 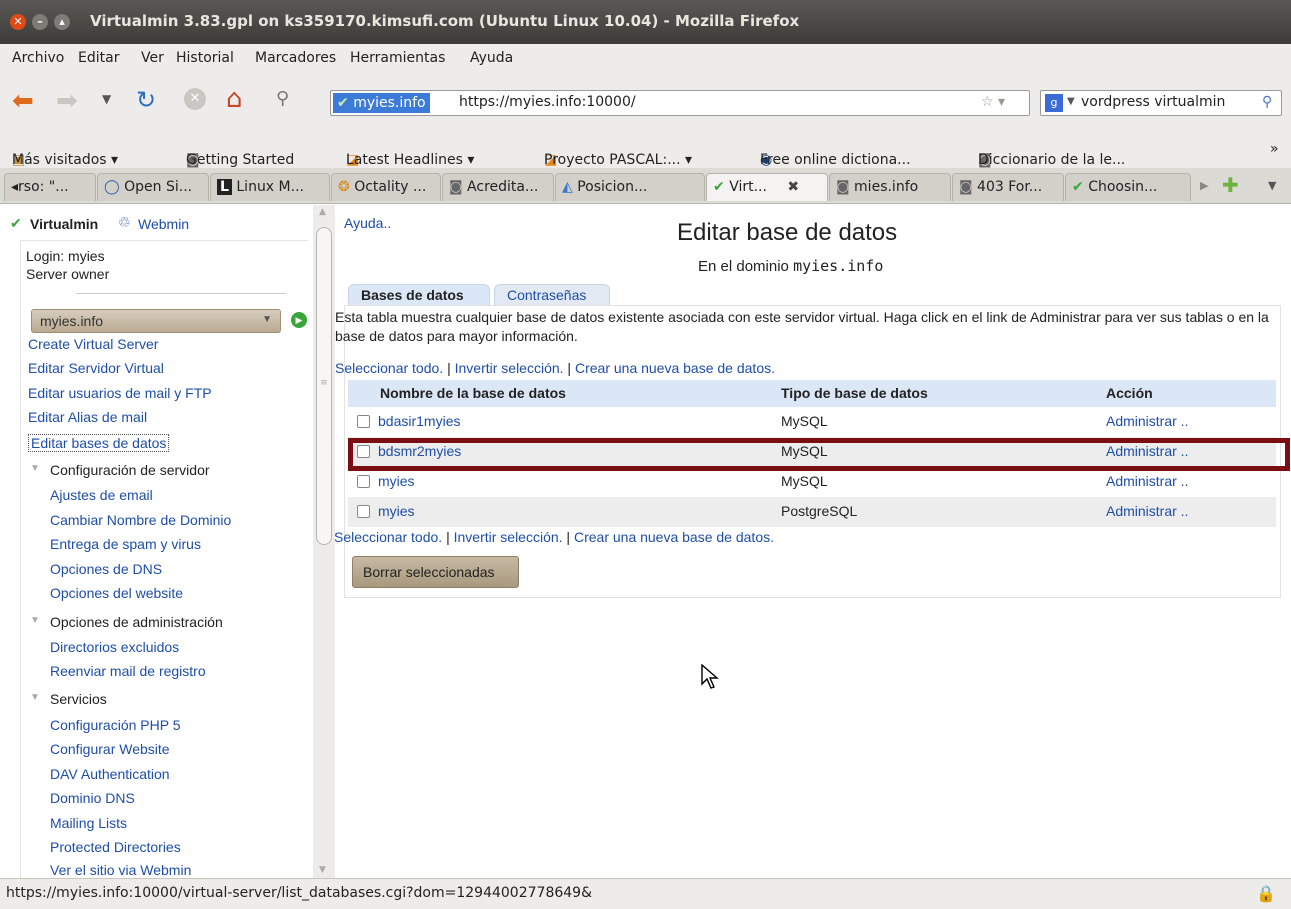 What do you see at coordinates (367, 223) in the screenshot?
I see `help-link: Ayuda..` at bounding box center [367, 223].